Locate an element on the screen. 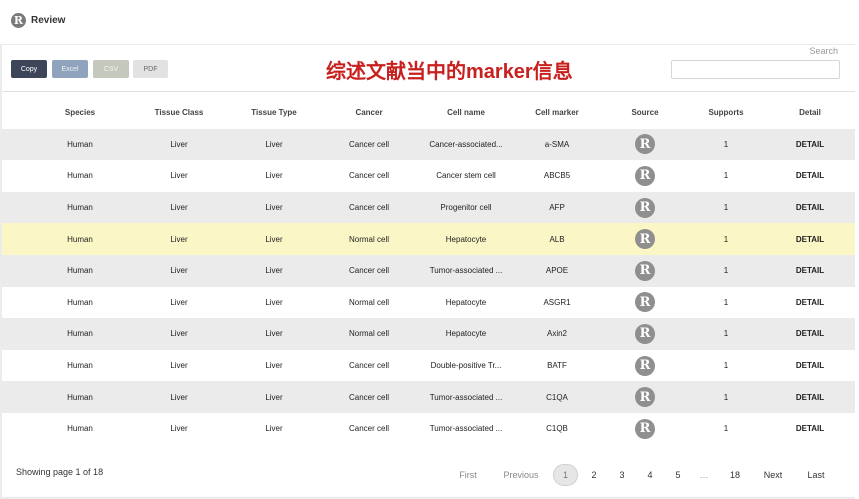 The width and height of the screenshot is (859, 499). top-bar: R Review is located at coordinates (429, 22).